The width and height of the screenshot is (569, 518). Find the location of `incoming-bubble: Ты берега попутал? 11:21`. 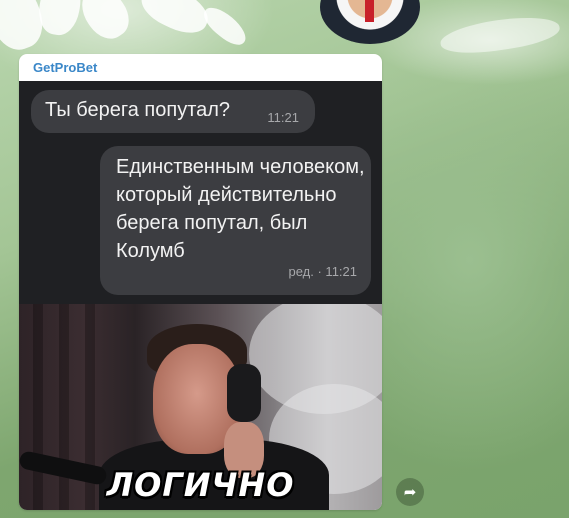

incoming-bubble: Ты берега попутал? 11:21 is located at coordinates (173, 111).